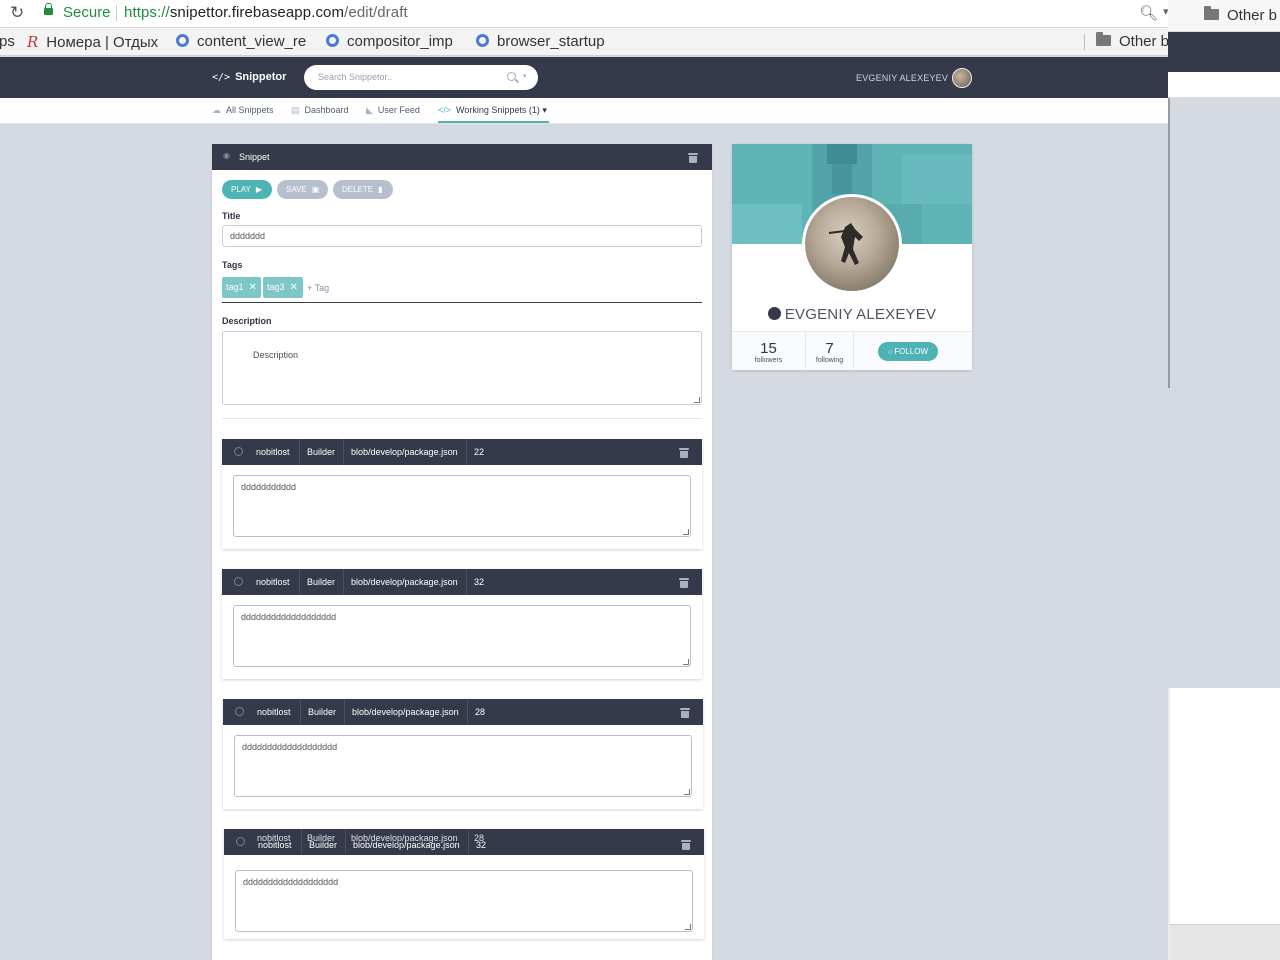  I want to click on avatar, so click(962, 78).